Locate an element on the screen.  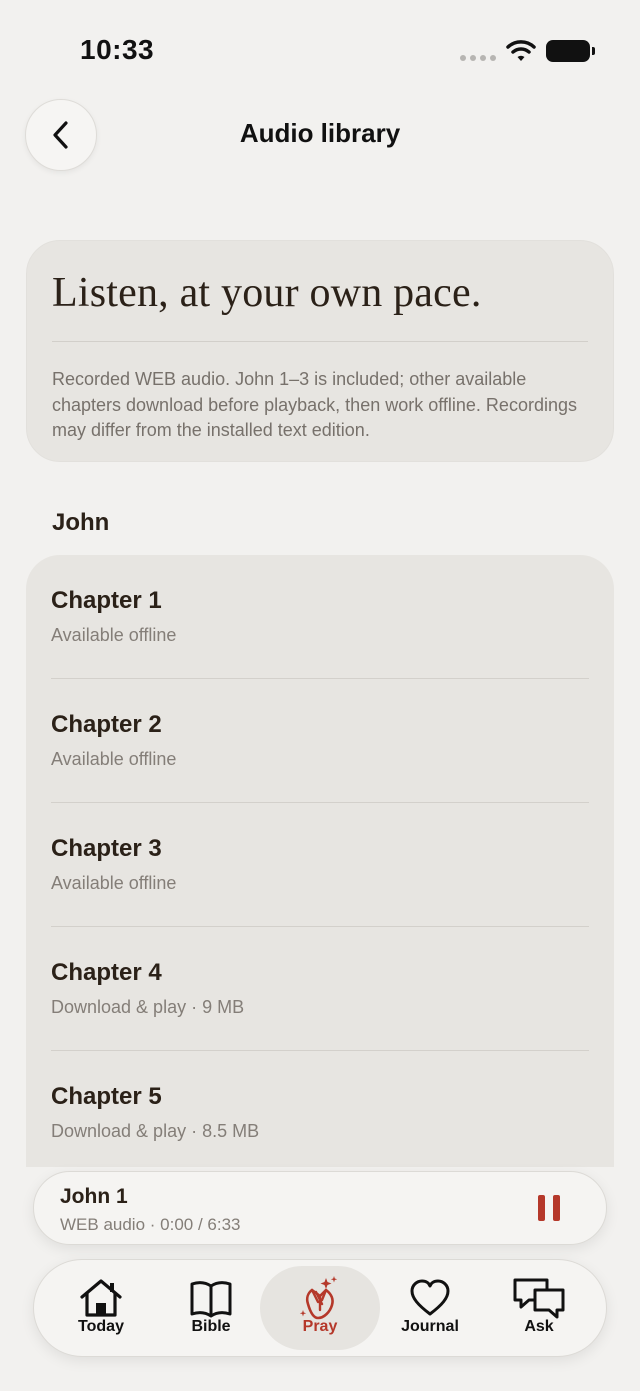
intro-heading: Listen, at your own pace. is located at coordinates (267, 293).